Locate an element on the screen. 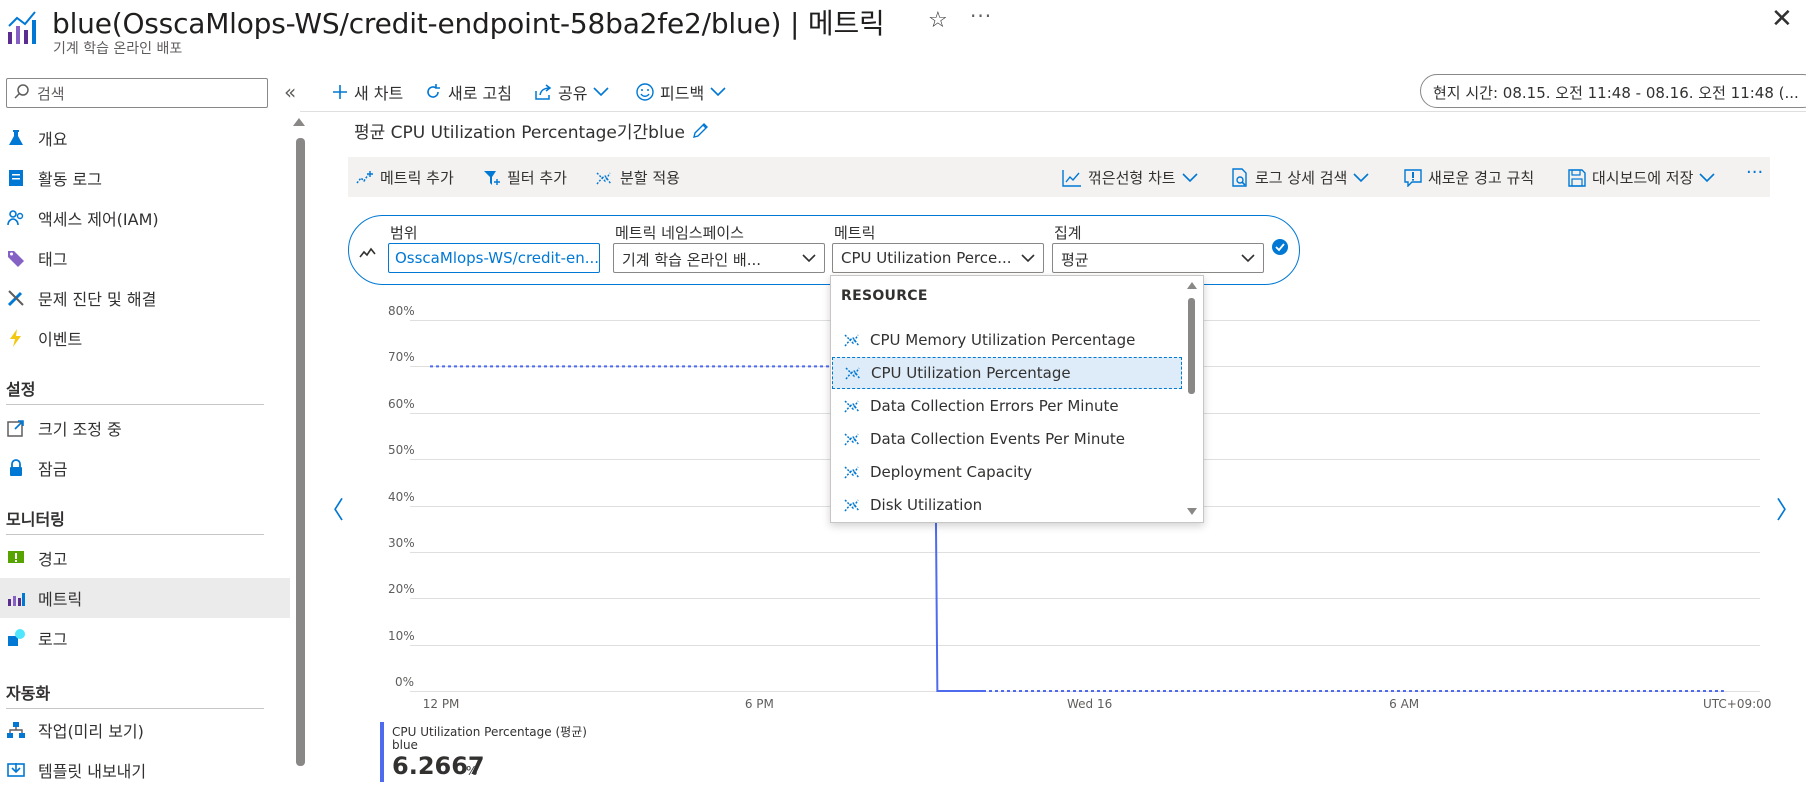  legend-resource-name: blue is located at coordinates (405, 745).